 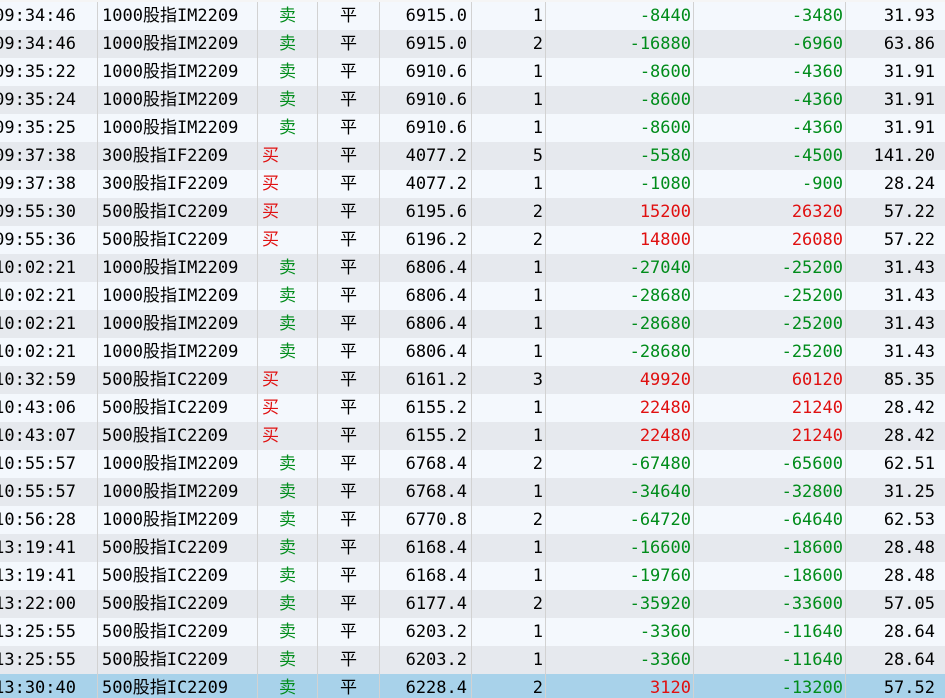 I want to click on trade-time-cell: 13:22:00, so click(x=49, y=604).